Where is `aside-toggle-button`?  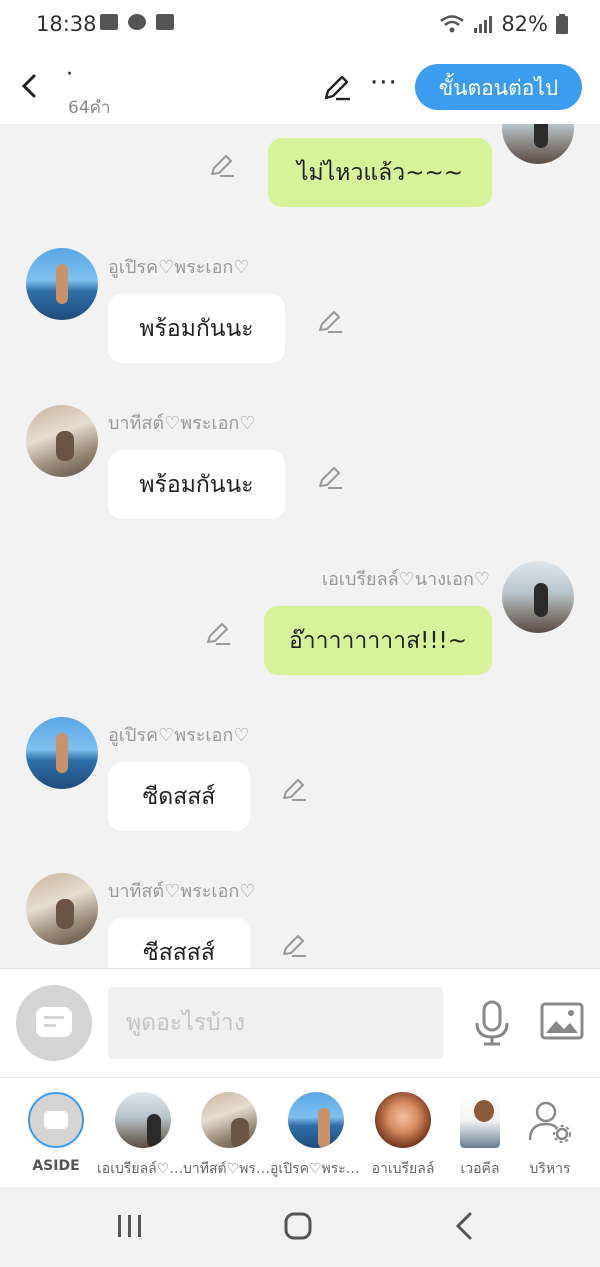 aside-toggle-button is located at coordinates (54, 1023).